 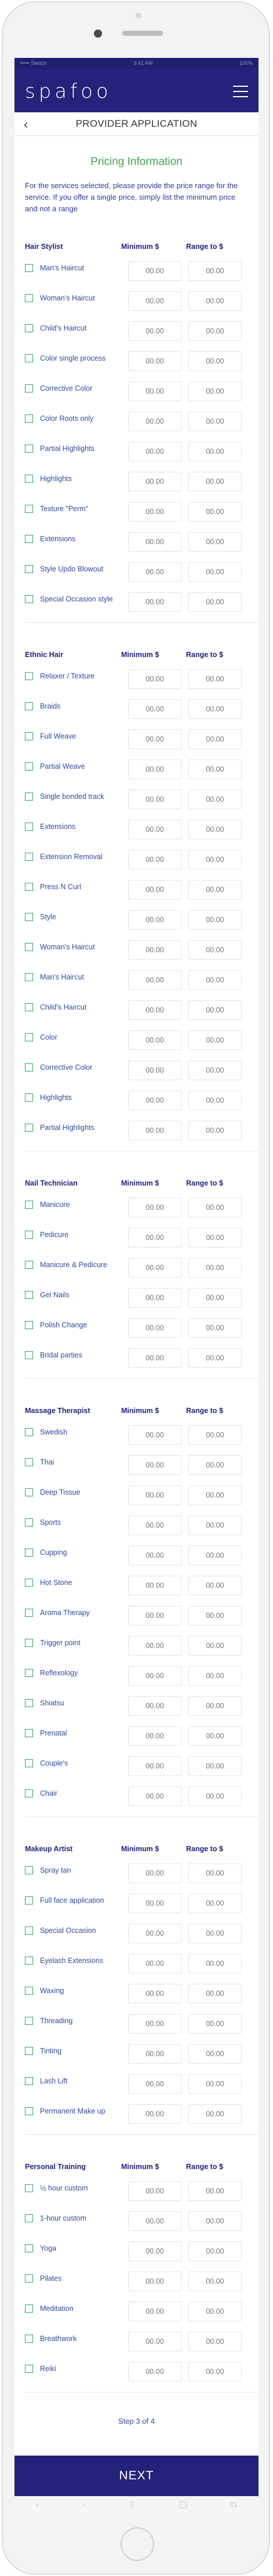 I want to click on back-icon: ‹, so click(x=37, y=2504).